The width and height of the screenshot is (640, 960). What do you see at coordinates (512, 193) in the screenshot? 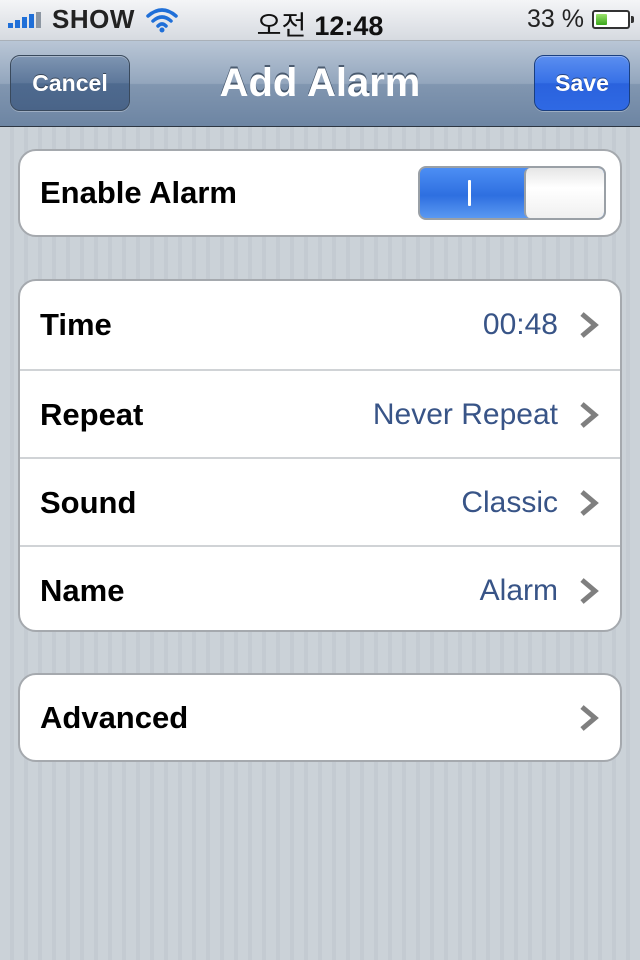
I see `enable-alarm-toggle` at bounding box center [512, 193].